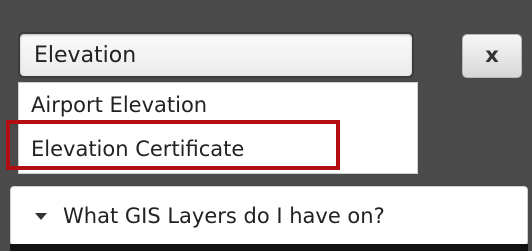  What do you see at coordinates (41, 216) in the screenshot?
I see `caret-down-icon` at bounding box center [41, 216].